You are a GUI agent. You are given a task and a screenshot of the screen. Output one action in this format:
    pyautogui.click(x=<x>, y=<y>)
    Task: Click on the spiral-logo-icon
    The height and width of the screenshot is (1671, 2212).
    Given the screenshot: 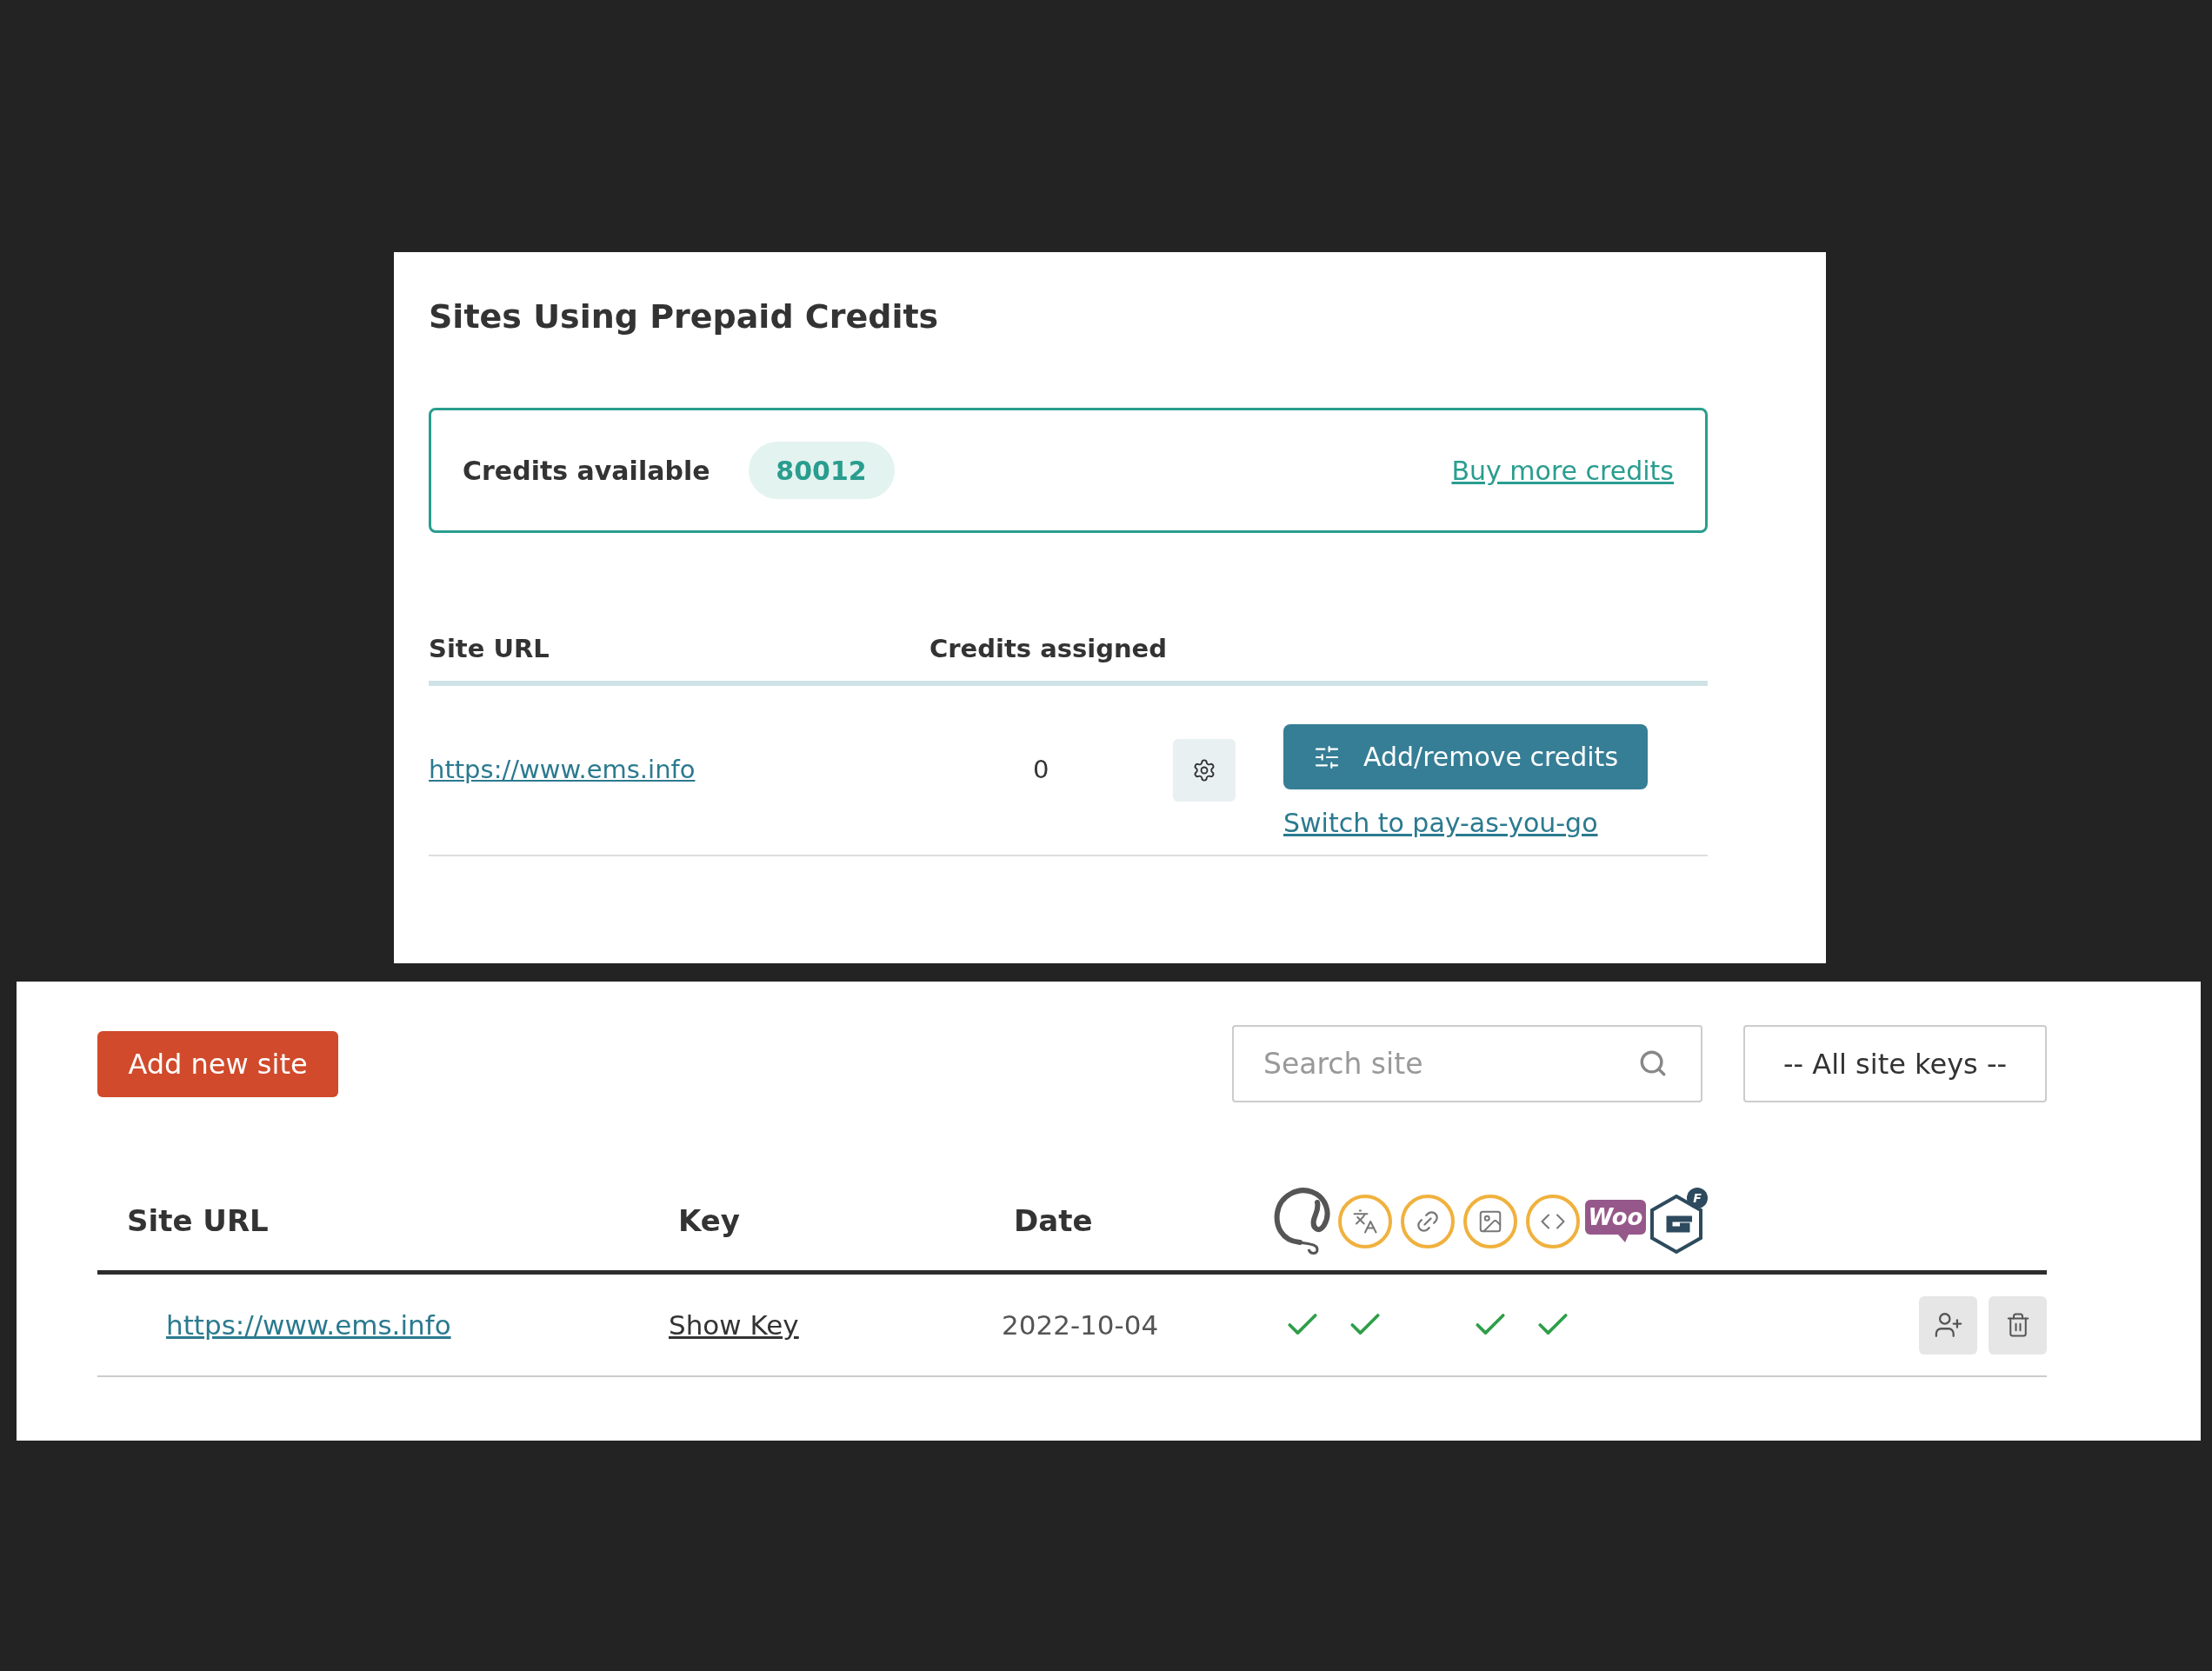 What is the action you would take?
    pyautogui.click(x=1303, y=1221)
    